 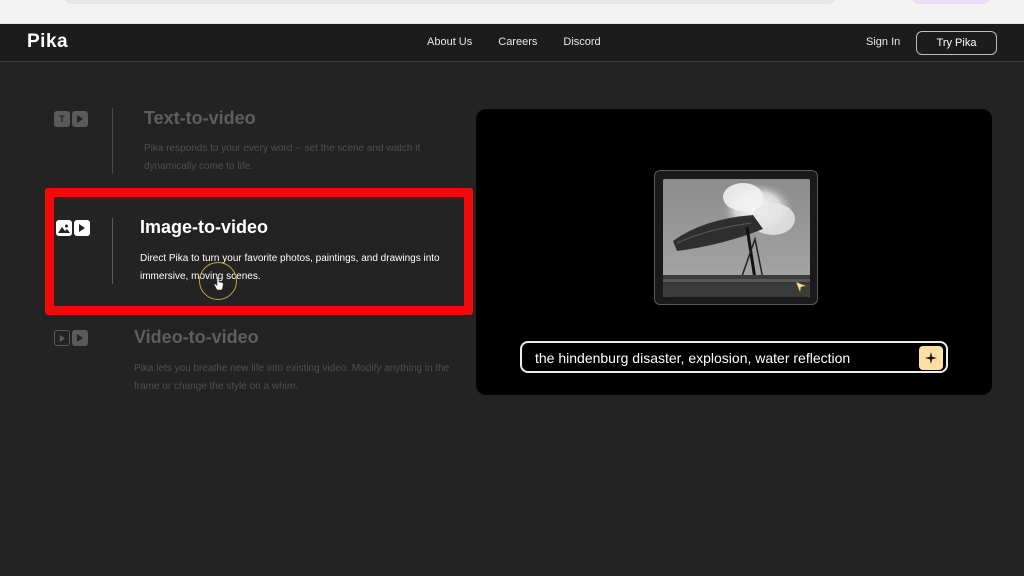 What do you see at coordinates (62, 338) in the screenshot?
I see `play-outline-icon` at bounding box center [62, 338].